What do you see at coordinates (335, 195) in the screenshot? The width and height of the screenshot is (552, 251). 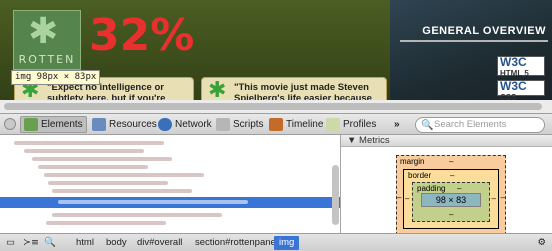 I see `dom-tree-scrollbar` at bounding box center [335, 195].